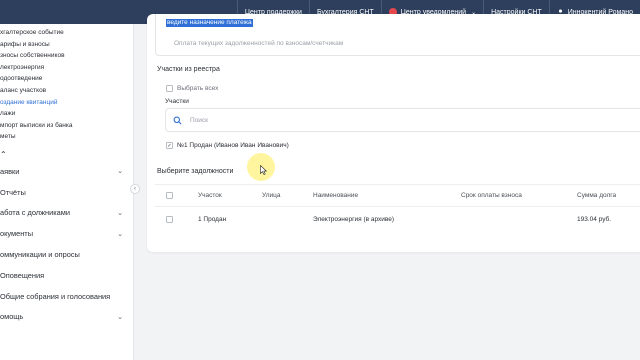  I want to click on table-cell-name: Электроэнергия (в архиве), so click(354, 219).